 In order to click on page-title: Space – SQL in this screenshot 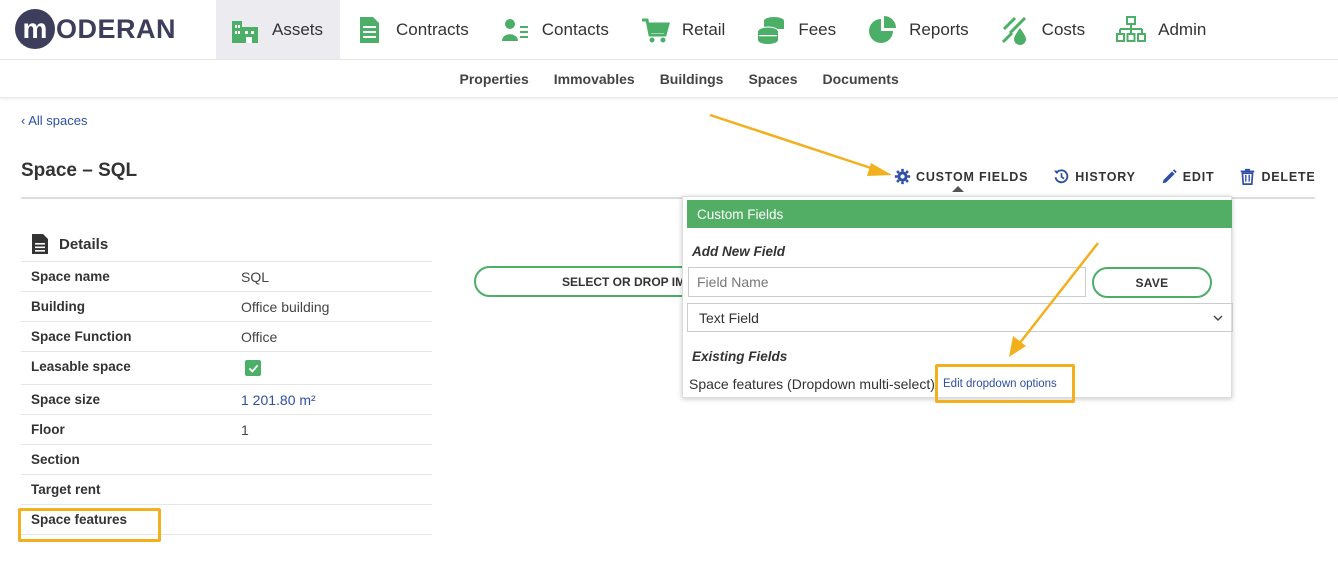, I will do `click(79, 170)`.